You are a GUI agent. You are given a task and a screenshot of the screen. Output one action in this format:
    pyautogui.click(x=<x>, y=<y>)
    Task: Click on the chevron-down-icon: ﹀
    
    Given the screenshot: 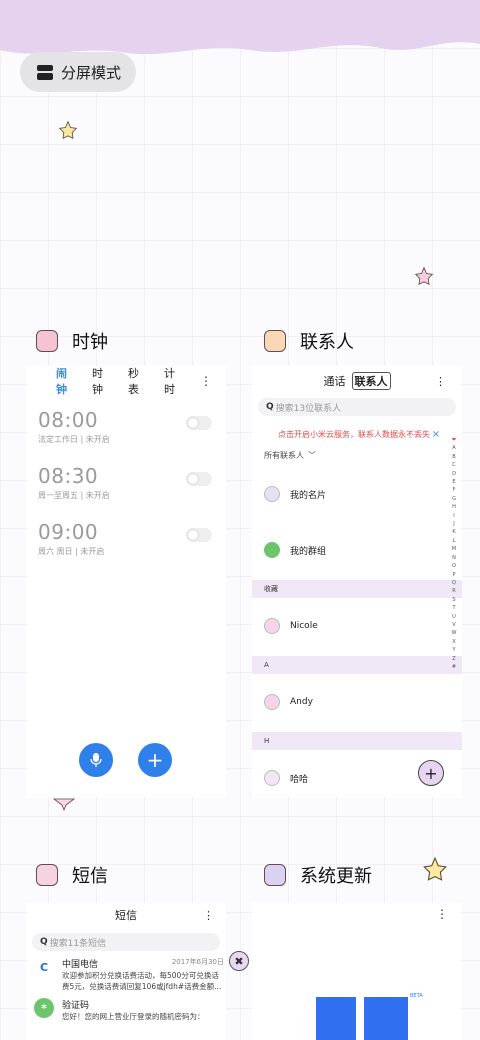 What is the action you would take?
    pyautogui.click(x=312, y=455)
    